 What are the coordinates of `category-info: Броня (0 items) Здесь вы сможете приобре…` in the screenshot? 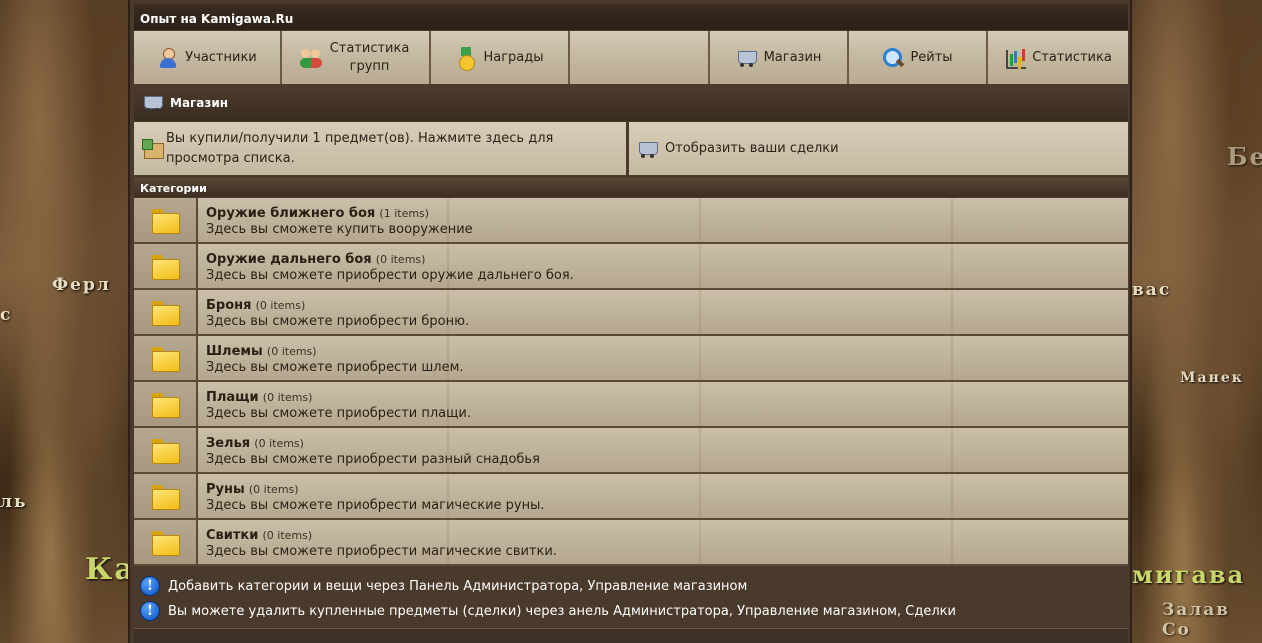 It's located at (663, 312).